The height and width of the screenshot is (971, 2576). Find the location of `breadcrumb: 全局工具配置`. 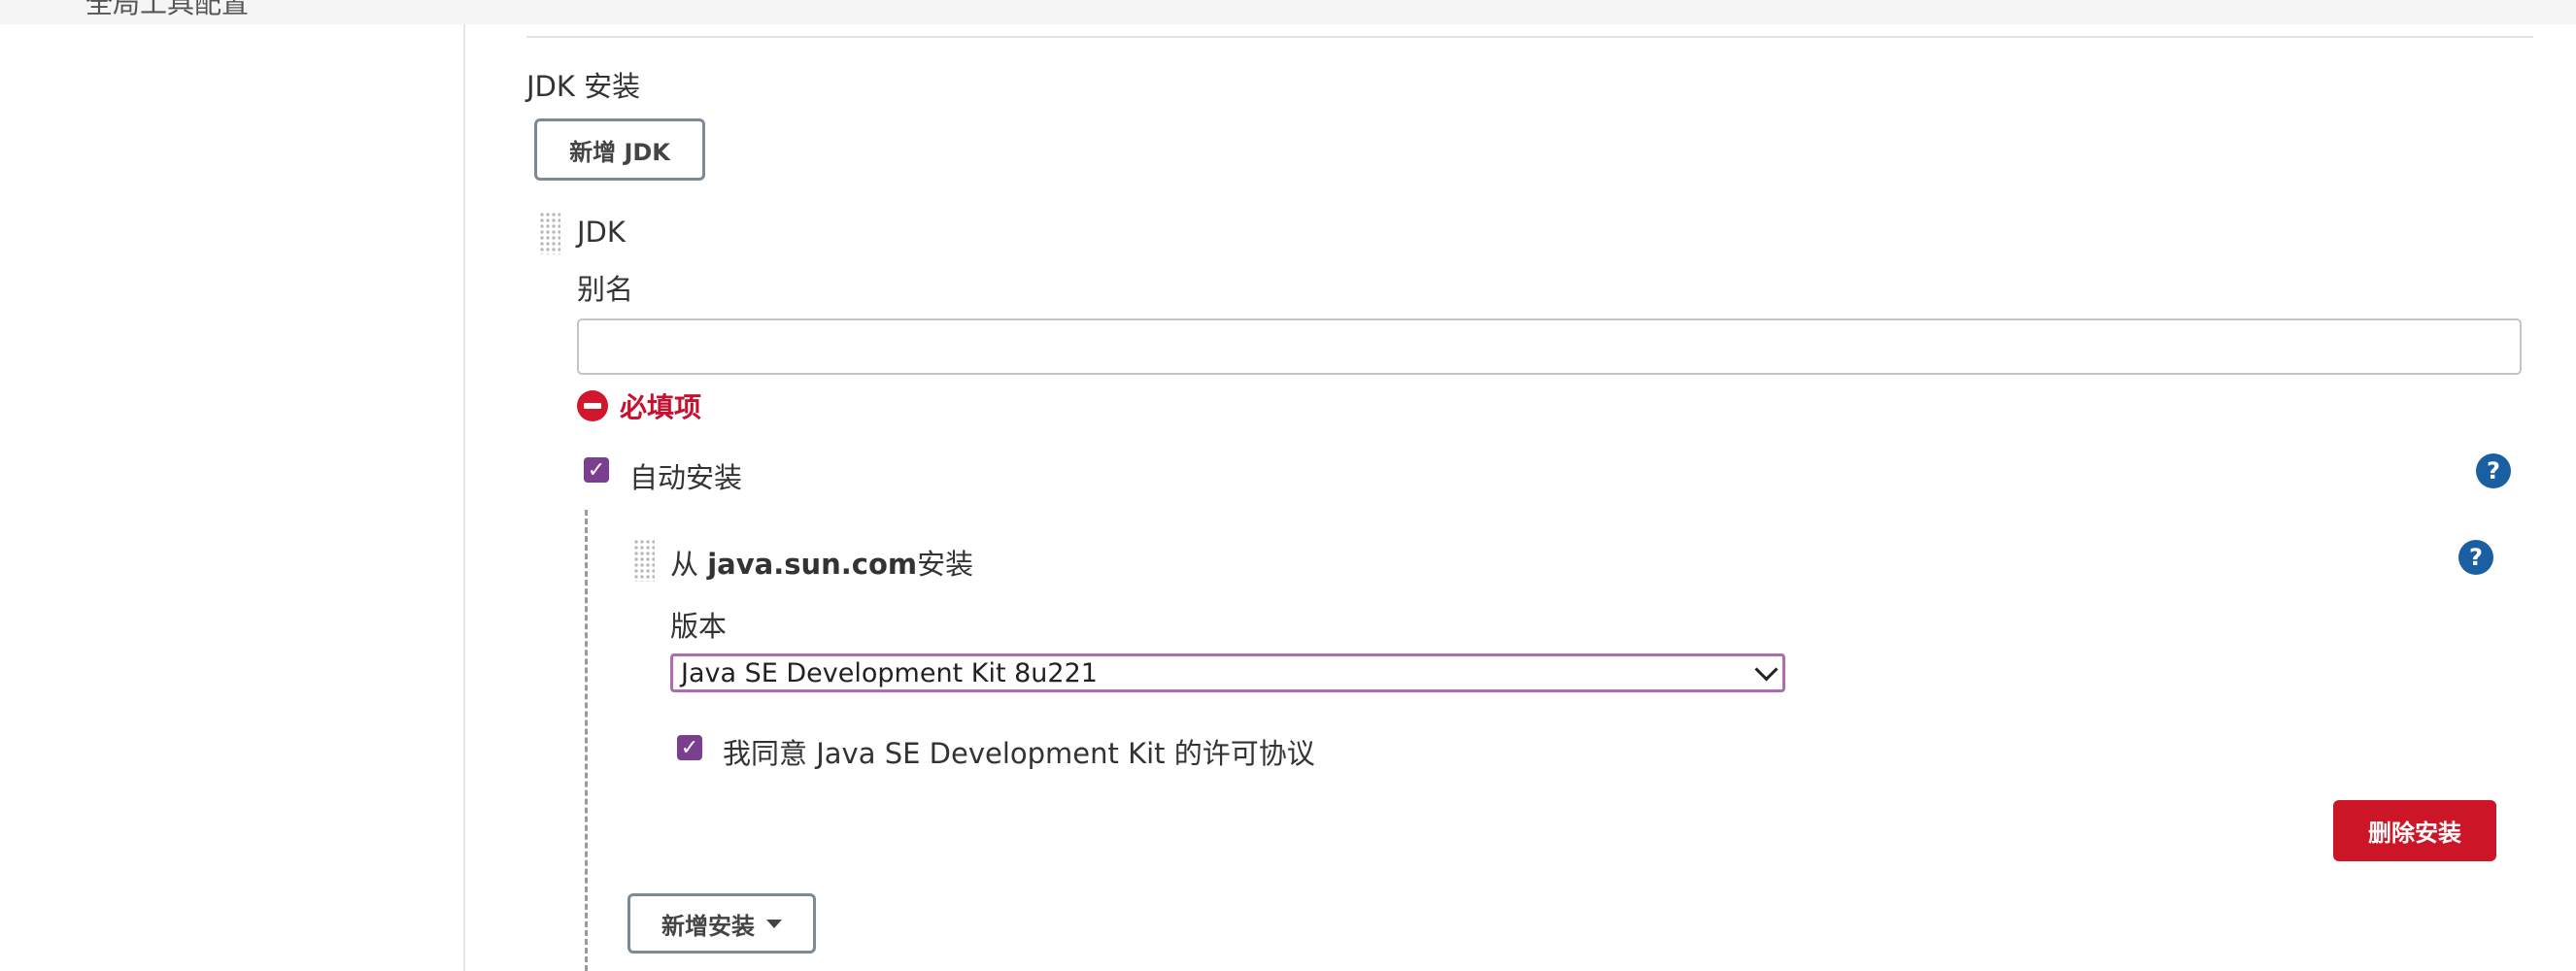

breadcrumb: 全局工具配置 is located at coordinates (167, 10).